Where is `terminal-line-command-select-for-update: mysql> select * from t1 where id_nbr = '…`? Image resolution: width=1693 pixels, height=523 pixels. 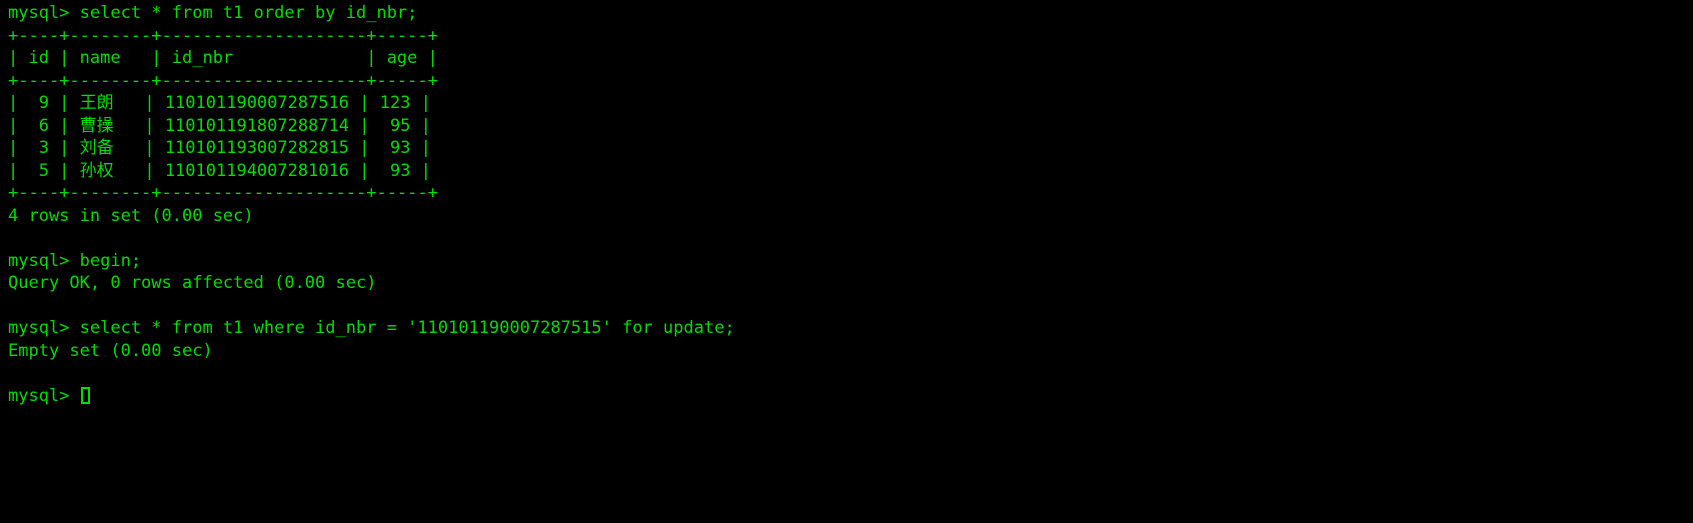
terminal-line-command-select-for-update: mysql> select * from t1 where id_nbr = '… is located at coordinates (371, 328).